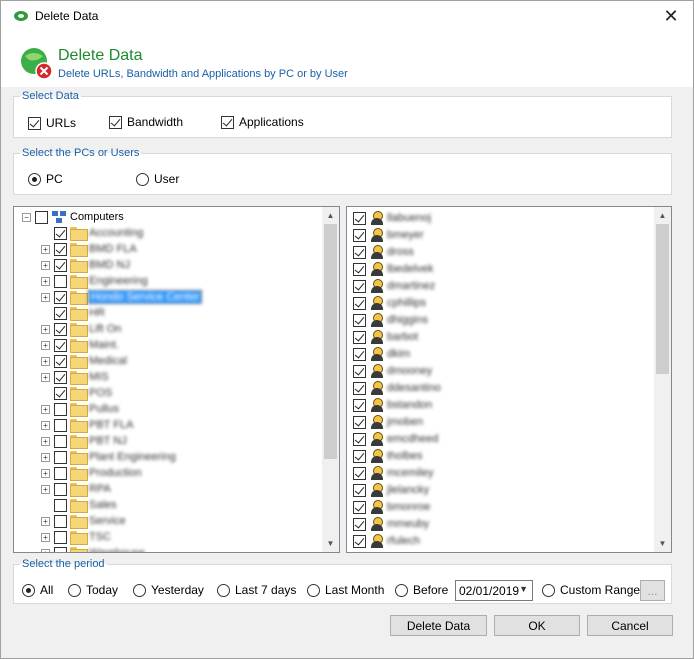  Describe the element at coordinates (87, 425) in the screenshot. I see `tree-item: + PBT FLA` at that location.